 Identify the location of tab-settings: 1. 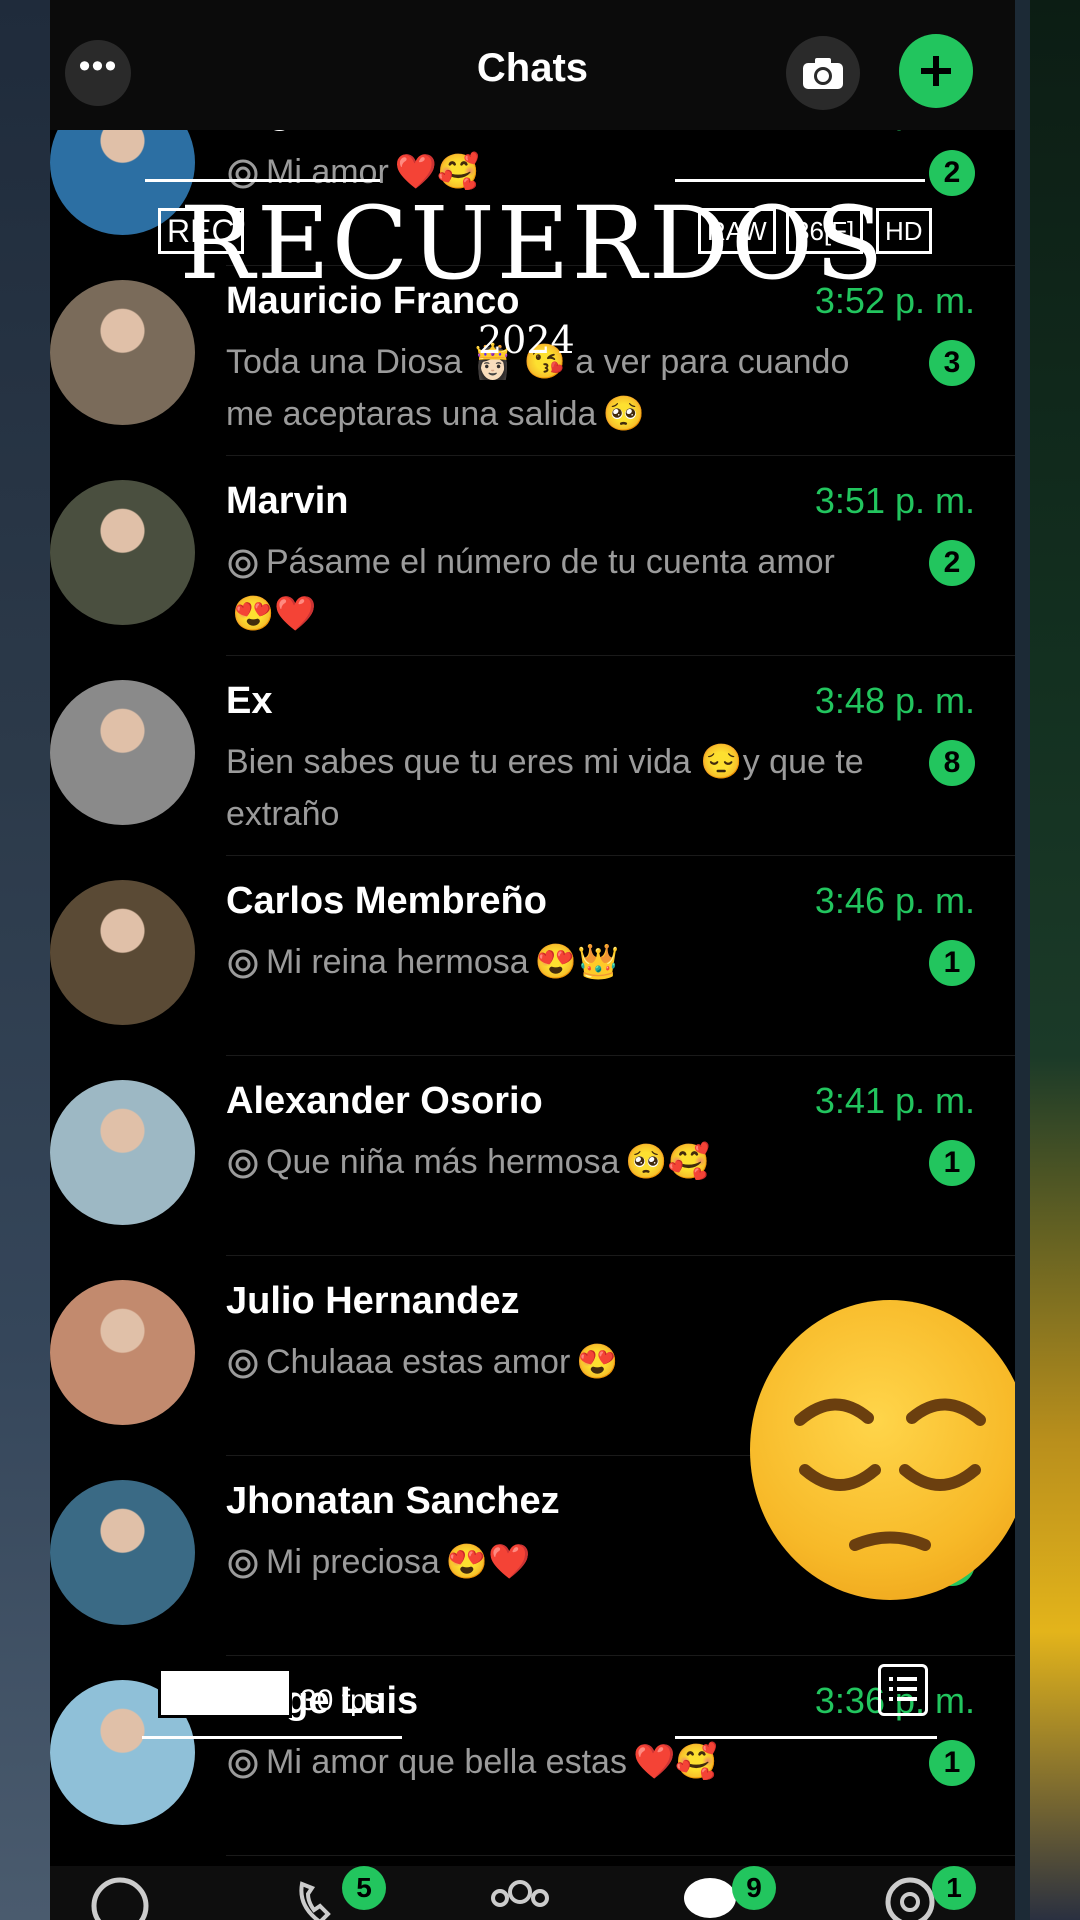
(923, 1893).